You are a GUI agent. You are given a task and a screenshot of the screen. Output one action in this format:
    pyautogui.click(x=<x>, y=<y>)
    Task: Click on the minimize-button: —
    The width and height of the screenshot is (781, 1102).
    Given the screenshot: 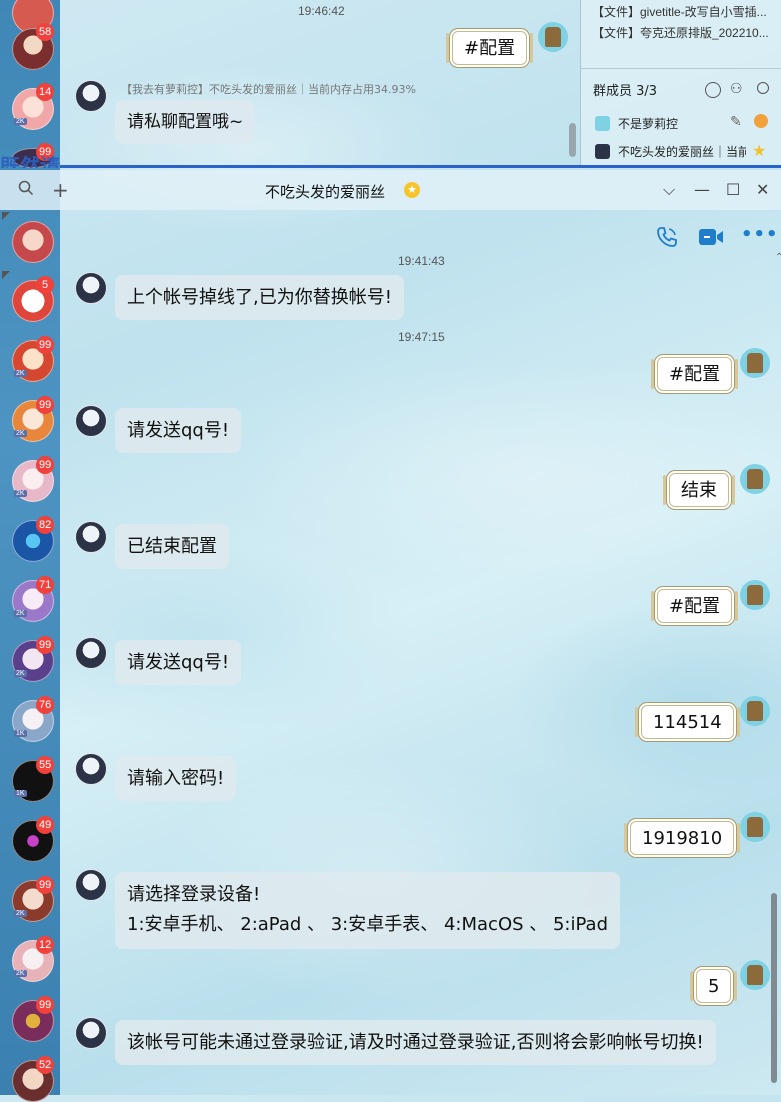 What is the action you would take?
    pyautogui.click(x=702, y=190)
    